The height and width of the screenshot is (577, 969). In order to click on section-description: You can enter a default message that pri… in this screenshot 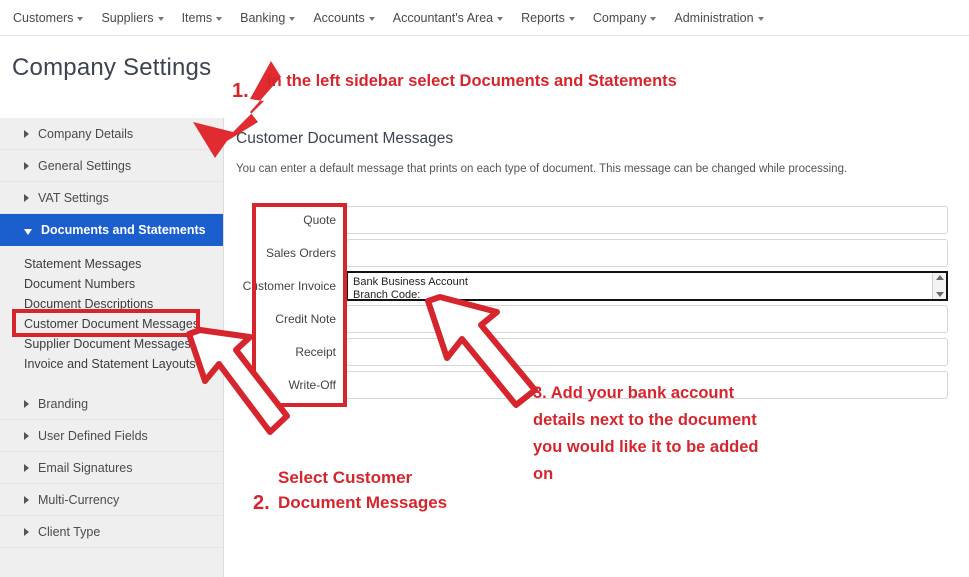, I will do `click(542, 169)`.